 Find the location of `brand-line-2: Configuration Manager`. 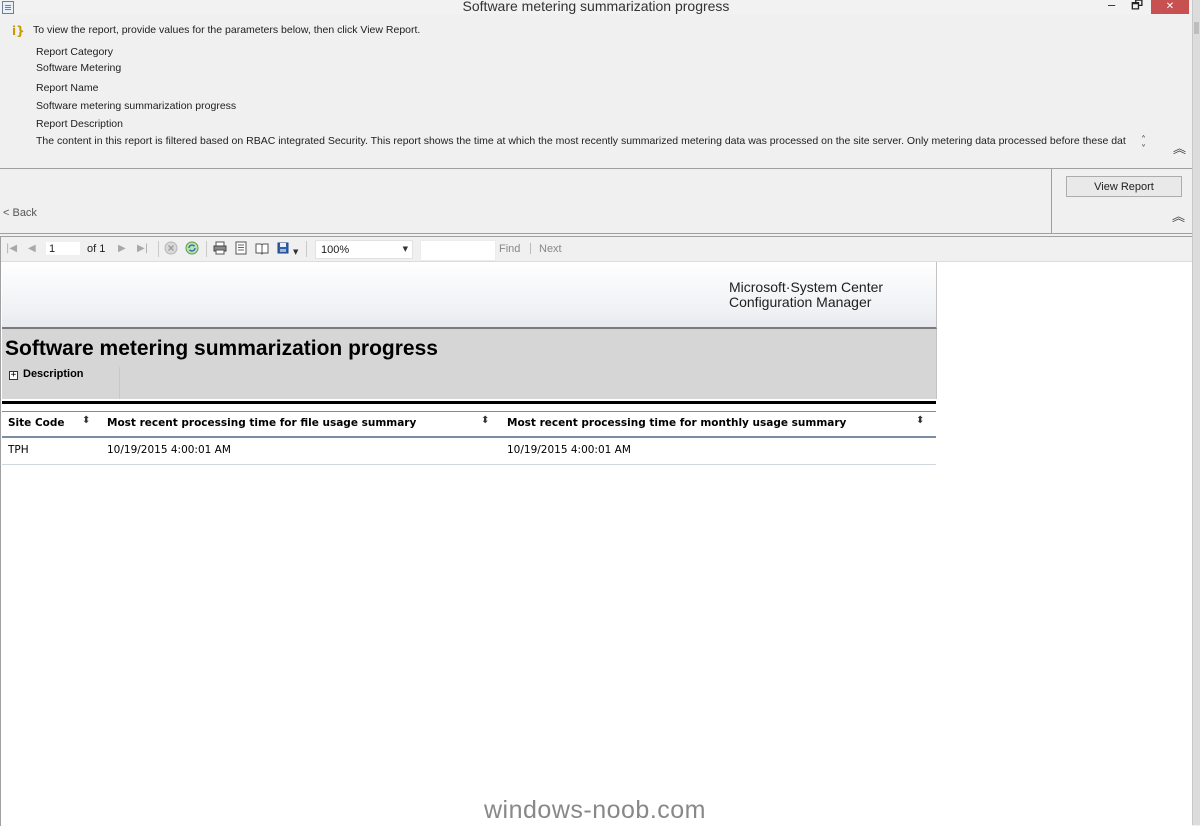

brand-line-2: Configuration Manager is located at coordinates (800, 302).